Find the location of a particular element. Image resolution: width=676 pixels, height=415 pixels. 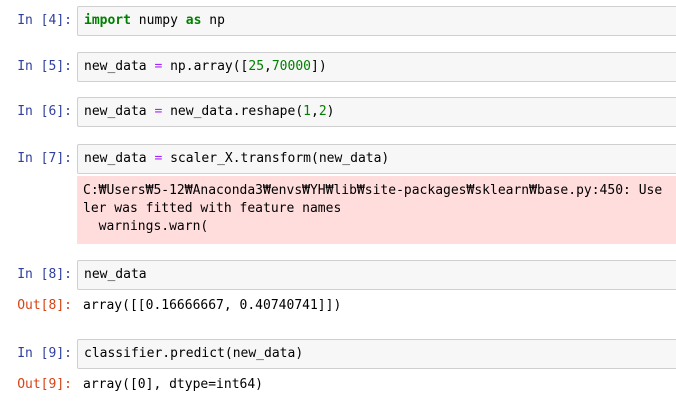

number-literal: 1 is located at coordinates (307, 111).